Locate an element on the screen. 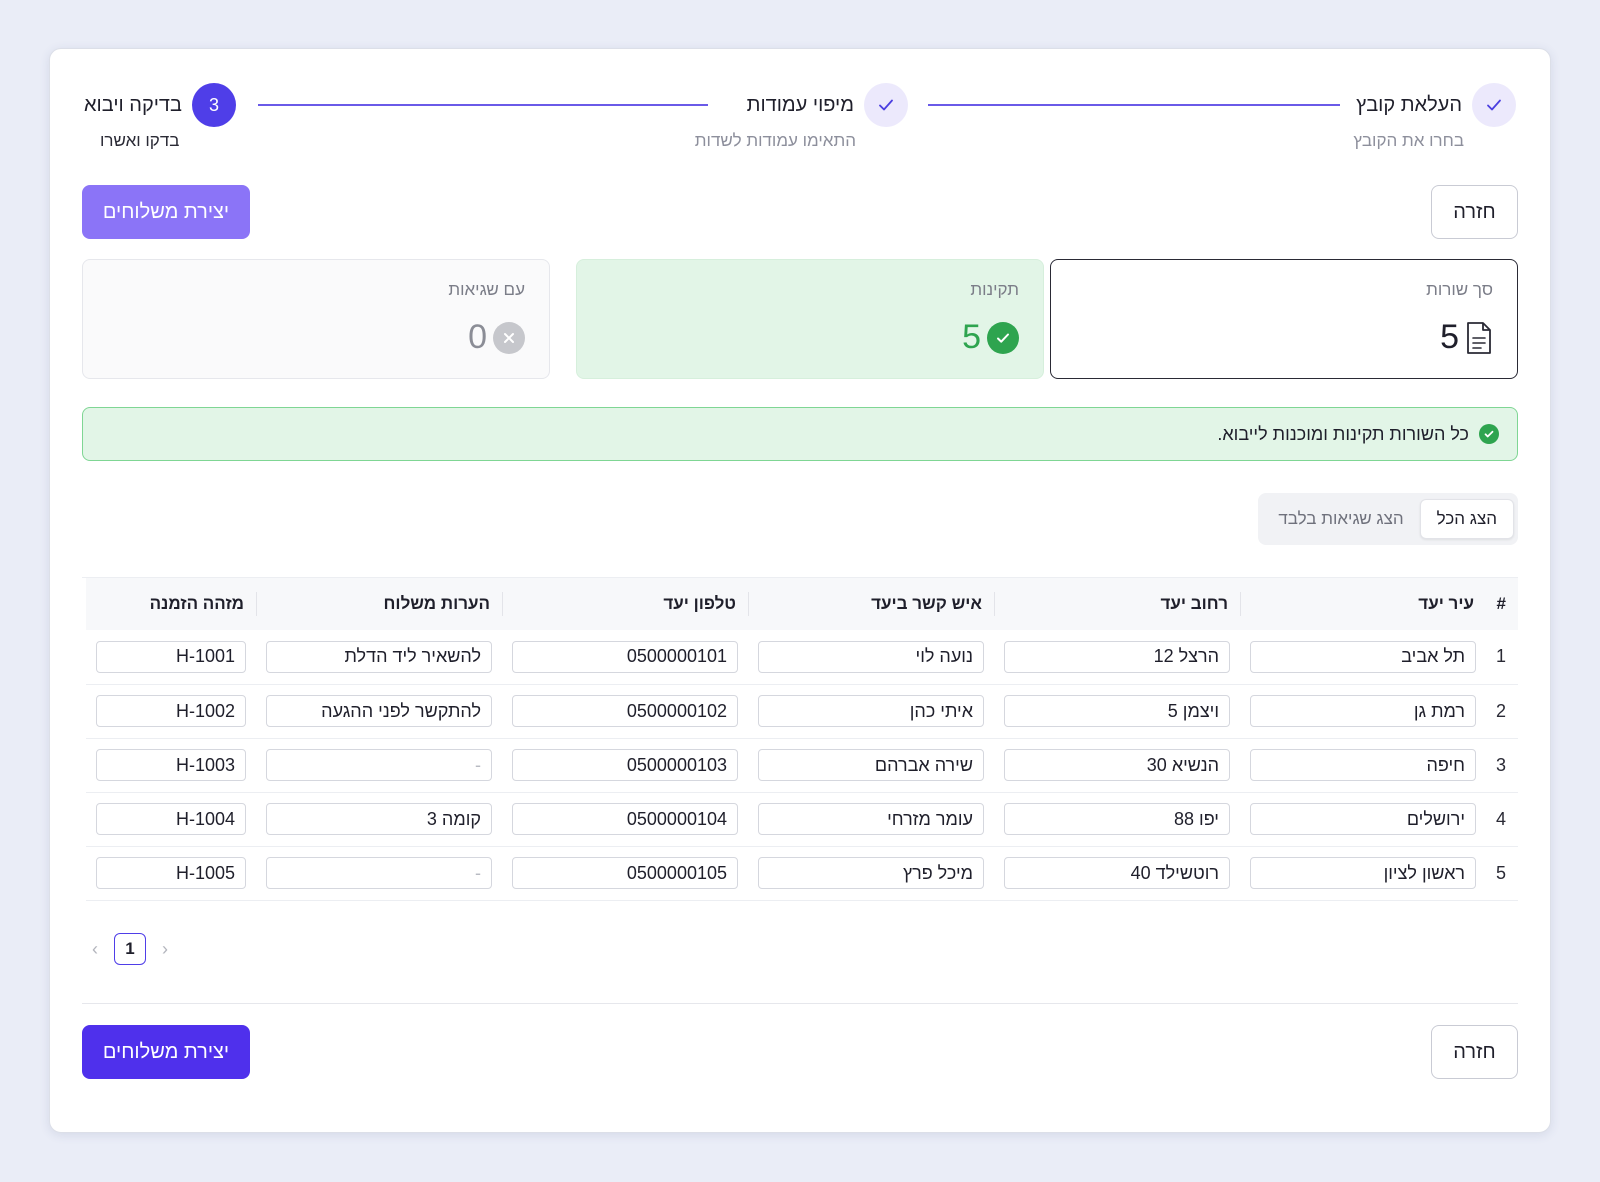  x-circle-icon is located at coordinates (509, 337).